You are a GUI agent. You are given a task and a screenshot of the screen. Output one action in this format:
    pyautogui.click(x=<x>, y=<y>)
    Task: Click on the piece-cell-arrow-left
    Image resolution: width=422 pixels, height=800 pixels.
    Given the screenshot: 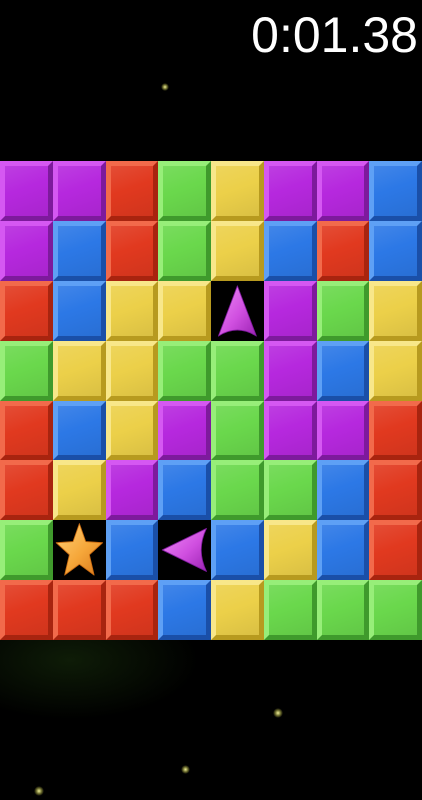 What is the action you would take?
    pyautogui.click(x=184, y=550)
    